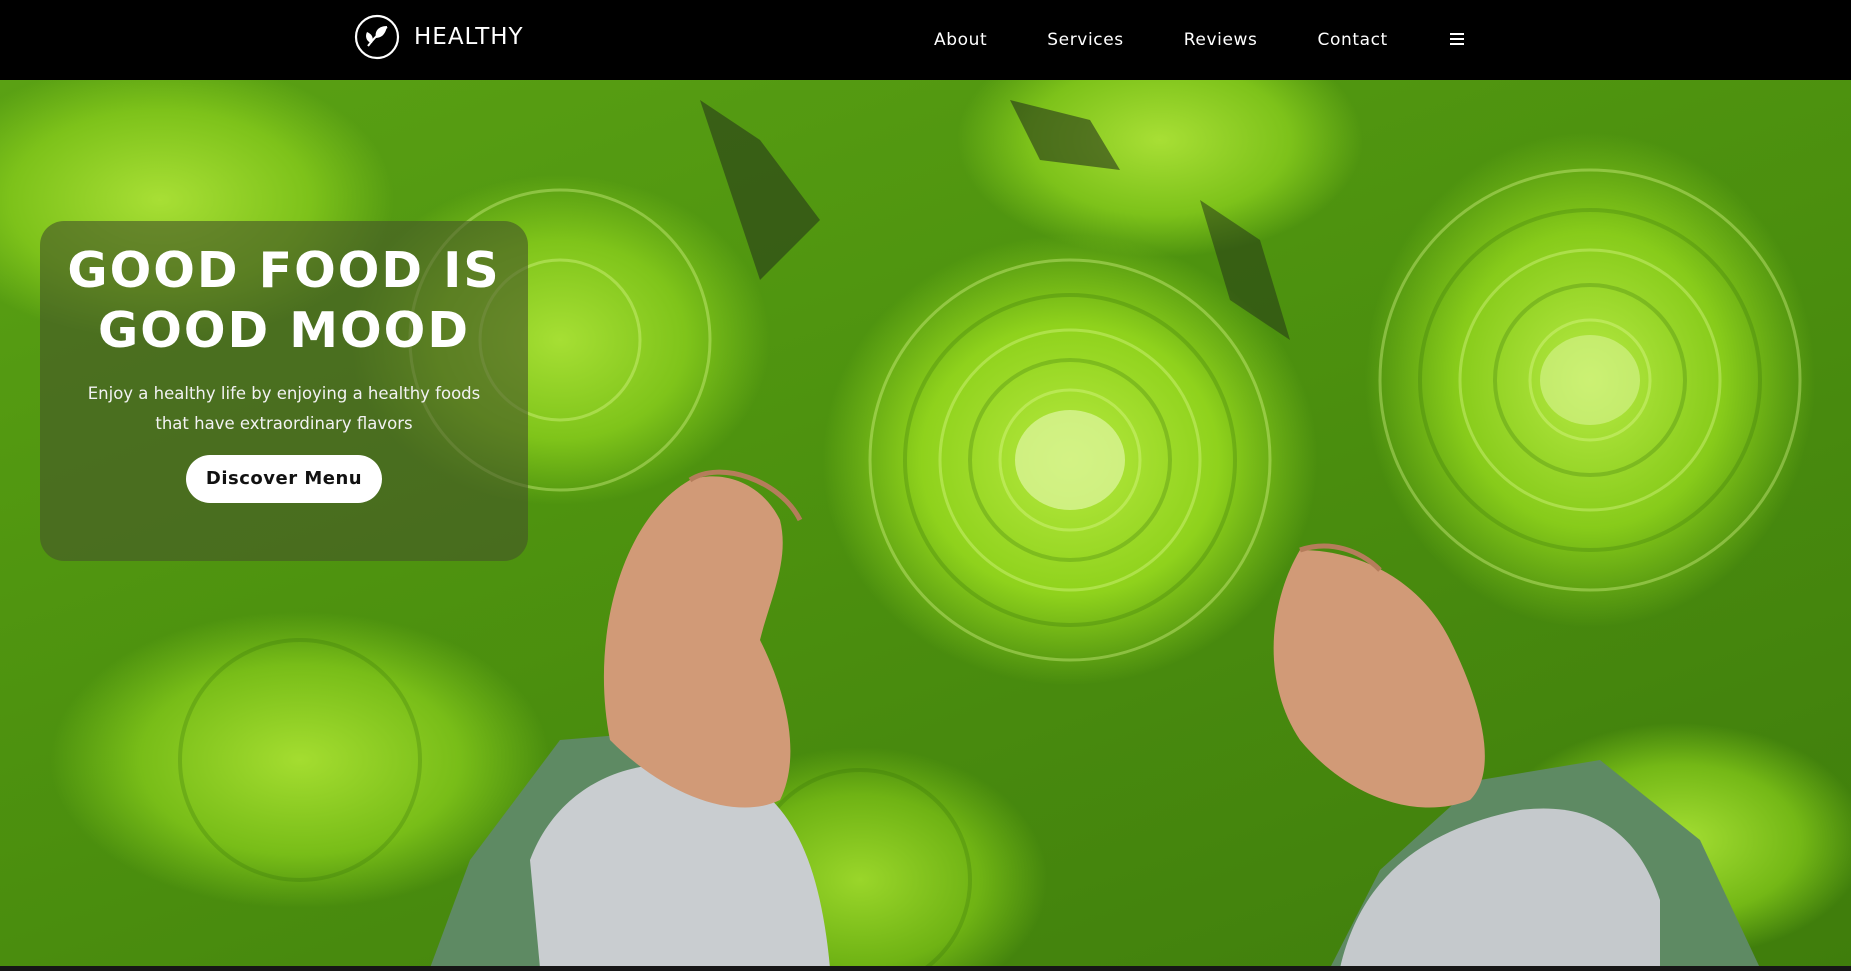  What do you see at coordinates (469, 37) in the screenshot?
I see `brand-name: HEALTHY` at bounding box center [469, 37].